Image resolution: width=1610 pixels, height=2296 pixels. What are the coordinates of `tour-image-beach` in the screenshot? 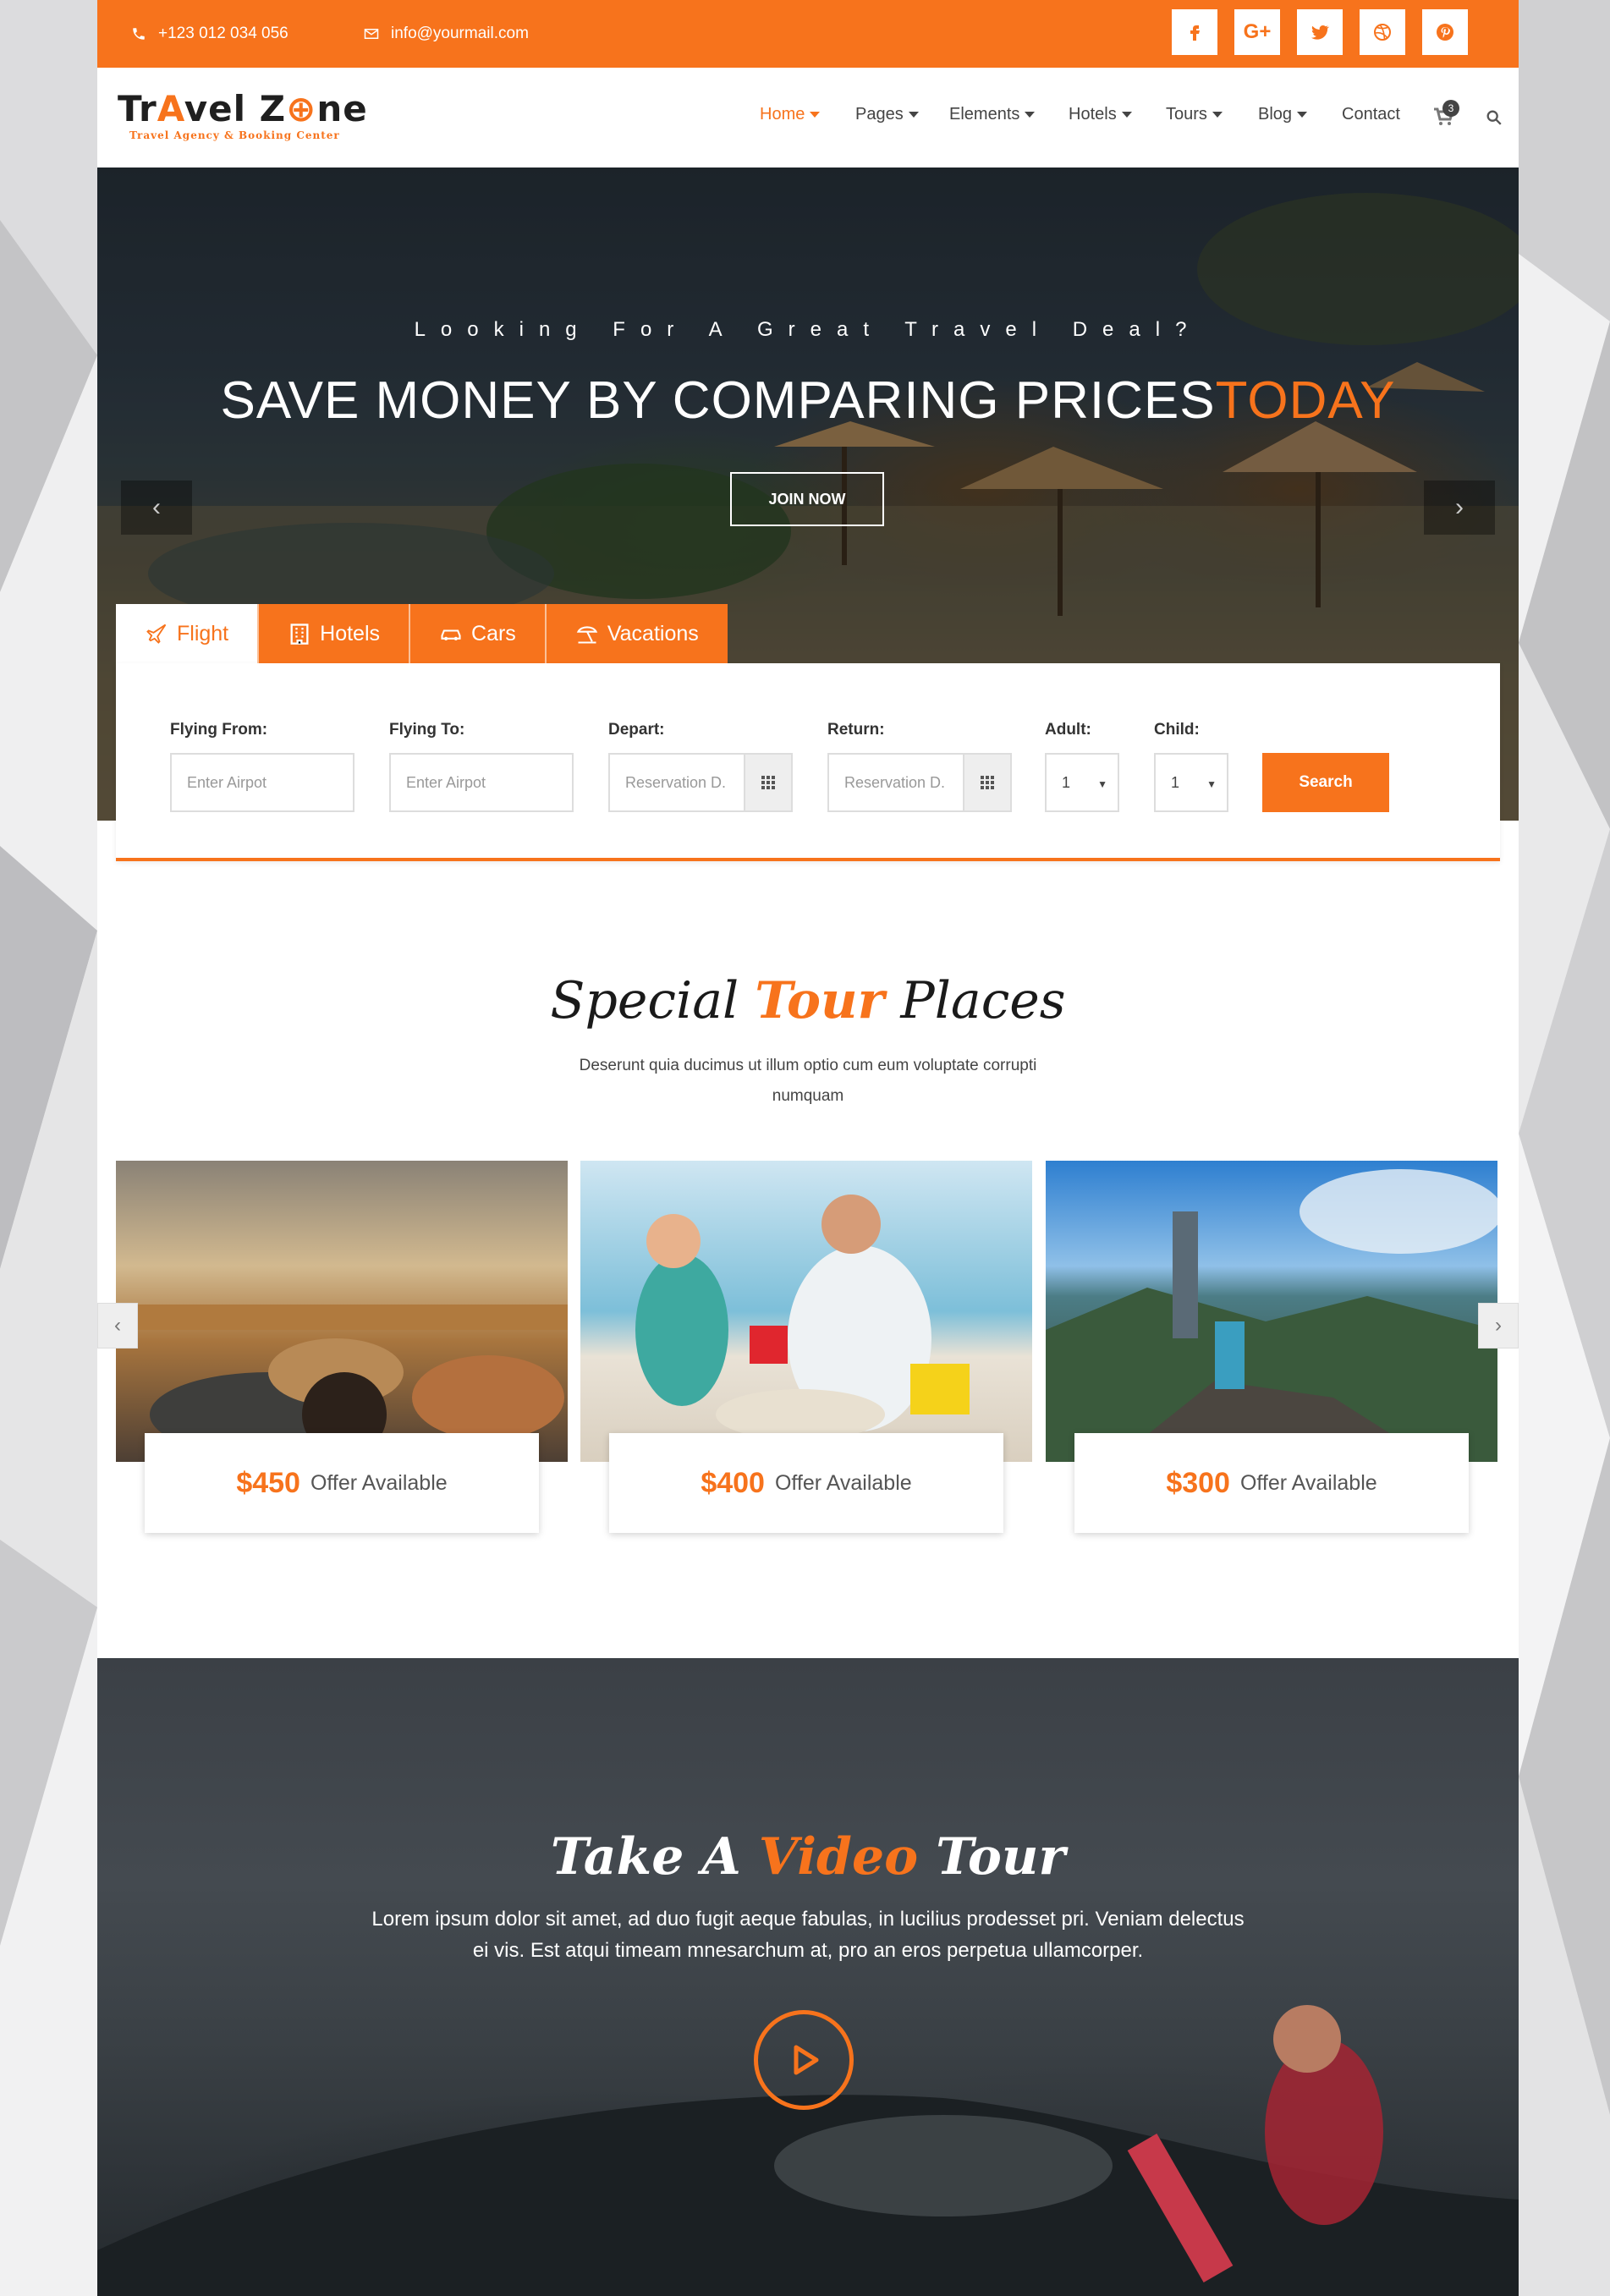 It's located at (806, 1311).